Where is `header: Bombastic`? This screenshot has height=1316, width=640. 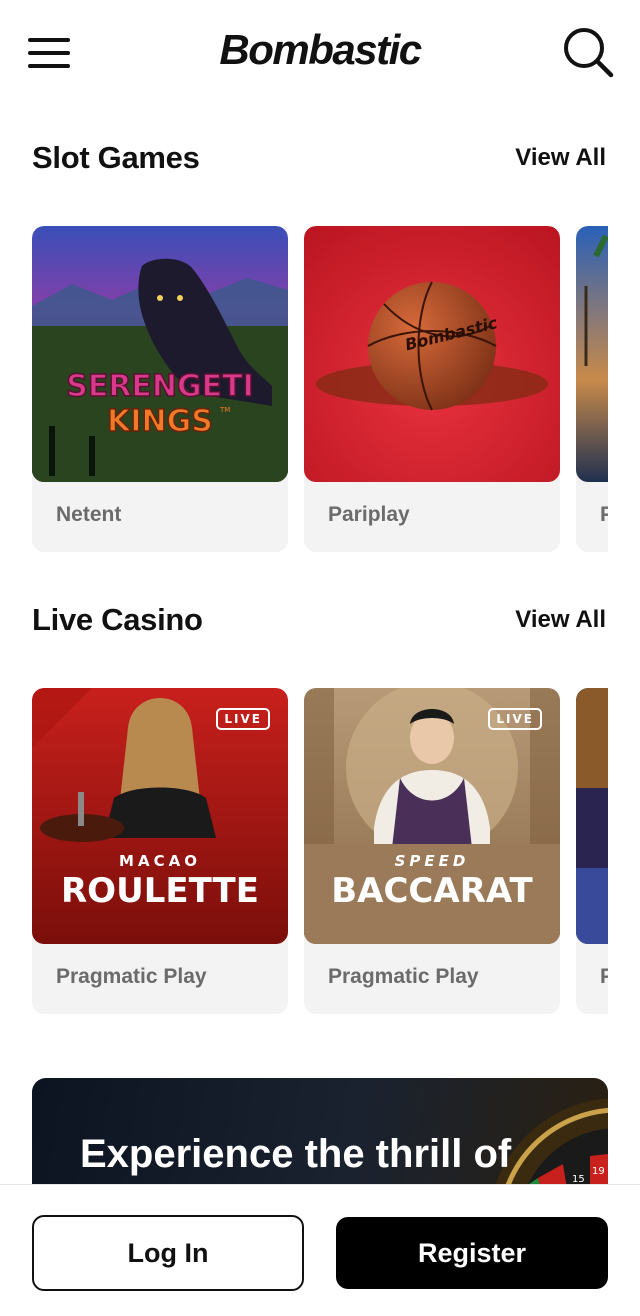 header: Bombastic is located at coordinates (320, 50).